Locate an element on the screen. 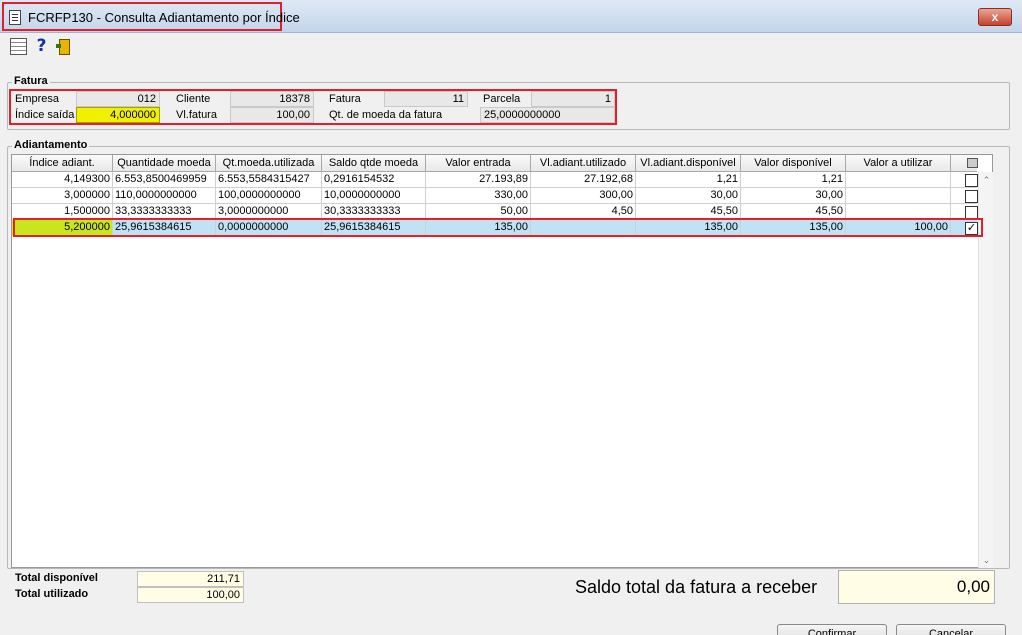  adiantamento-group-label: Adiantamento is located at coordinates (51, 145).